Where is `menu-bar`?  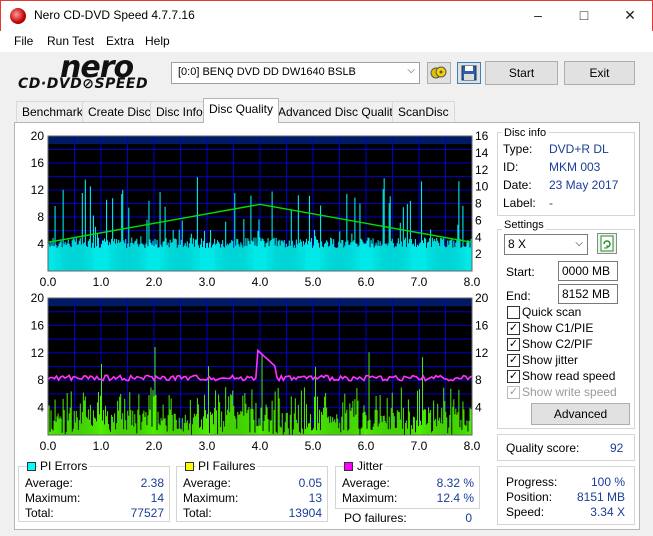
menu-bar is located at coordinates (326, 41).